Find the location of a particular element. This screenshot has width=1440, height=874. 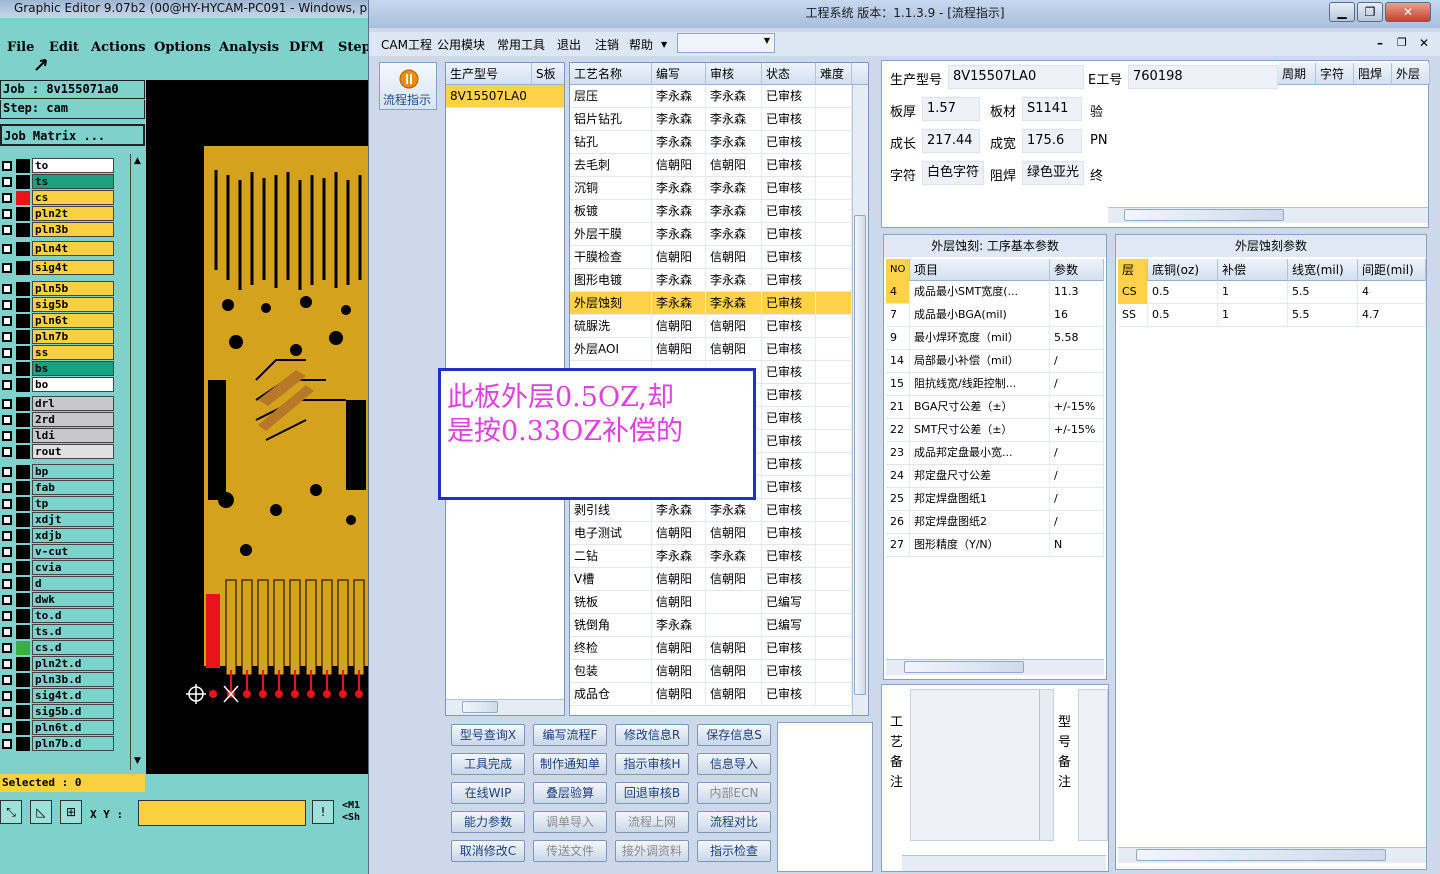

maximize-icon: ❐ is located at coordinates (1370, 12).